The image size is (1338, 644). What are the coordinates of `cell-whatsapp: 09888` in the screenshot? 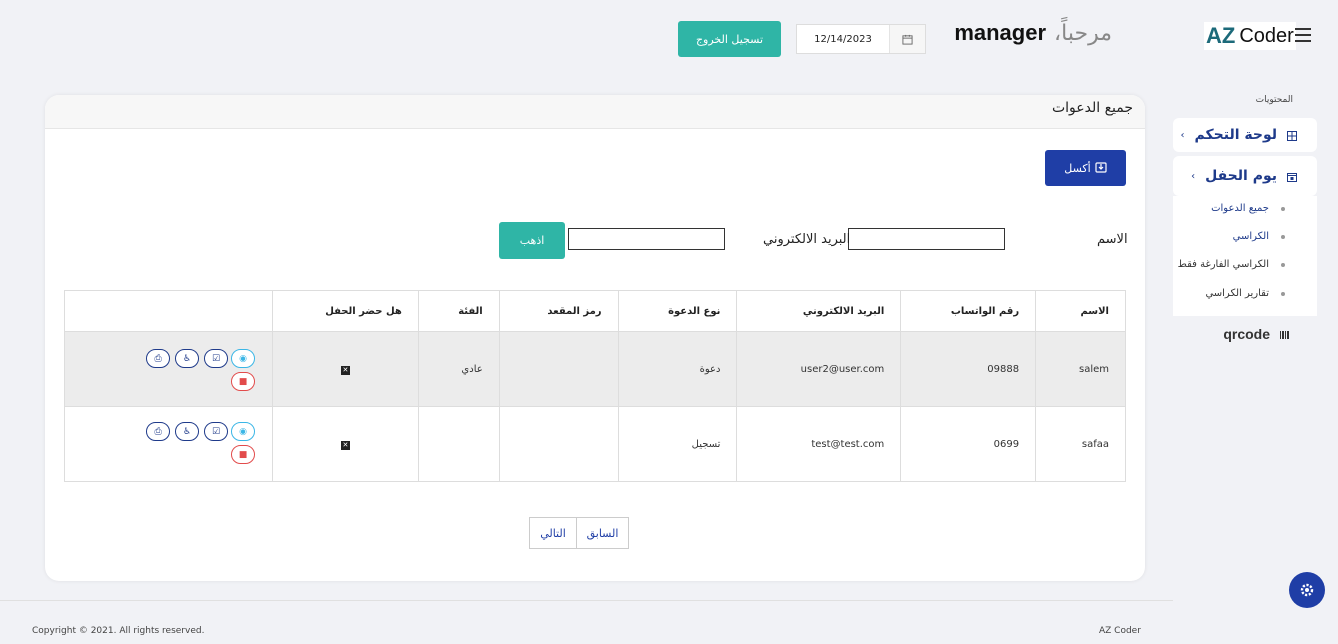 It's located at (968, 369).